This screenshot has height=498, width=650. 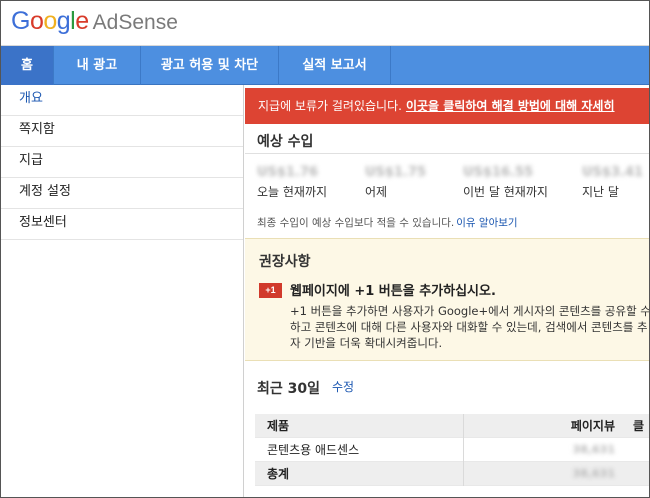 What do you see at coordinates (510, 106) in the screenshot?
I see `alert-link: 이곳을 클릭하여 해결 방법에 대해 자세히` at bounding box center [510, 106].